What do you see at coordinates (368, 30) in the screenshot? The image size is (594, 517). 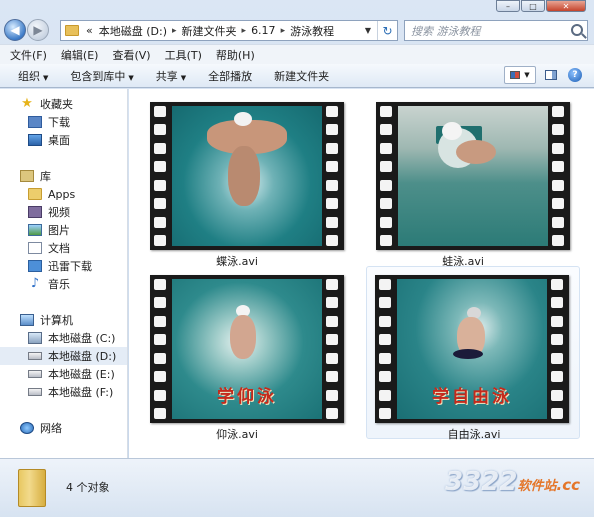 I see `address-dropdown-icon: ▼` at bounding box center [368, 30].